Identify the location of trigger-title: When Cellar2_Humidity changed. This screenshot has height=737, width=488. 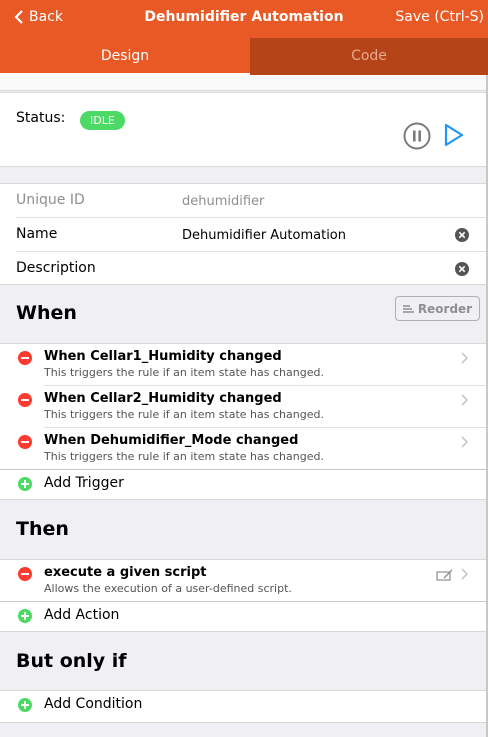
(163, 398).